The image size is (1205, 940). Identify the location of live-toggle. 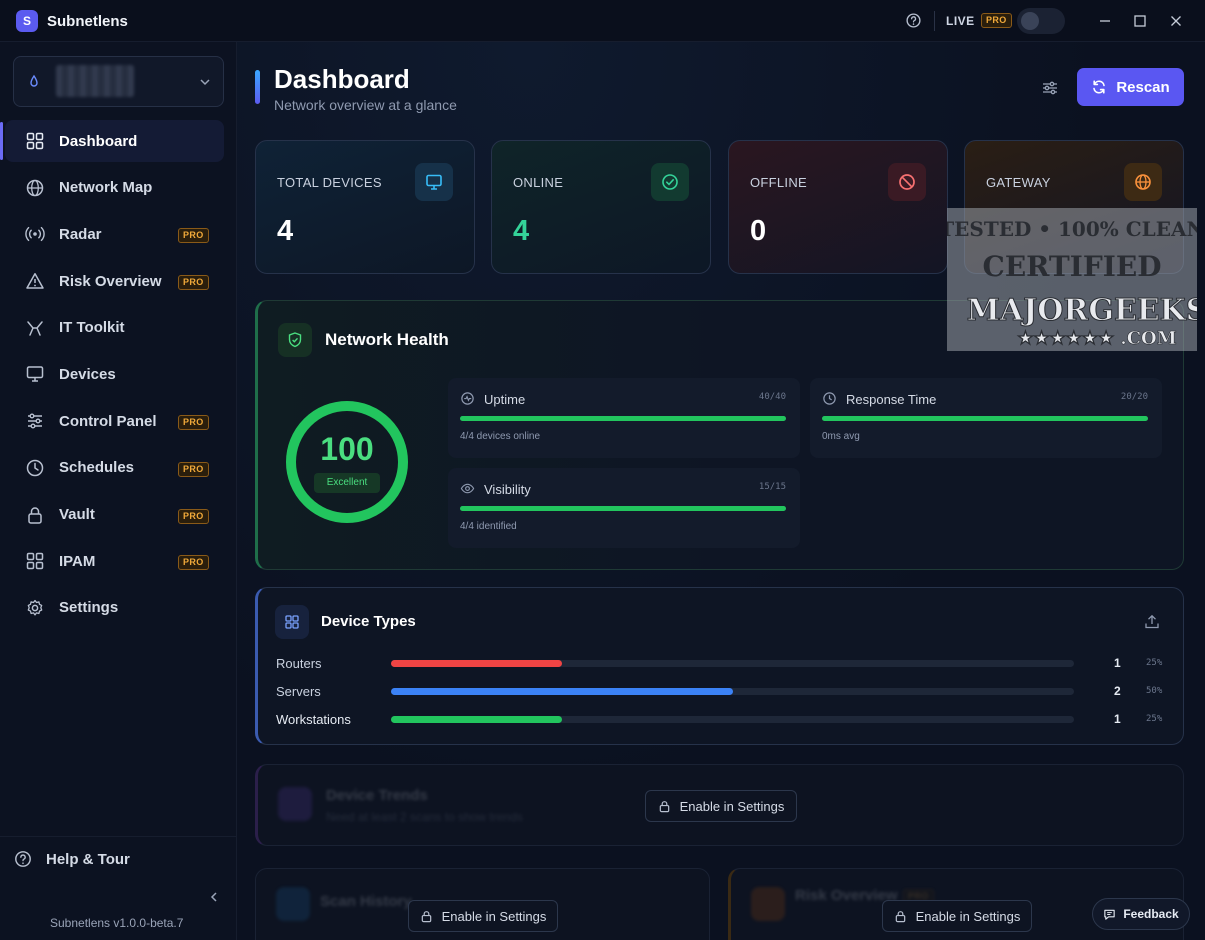
(1041, 21).